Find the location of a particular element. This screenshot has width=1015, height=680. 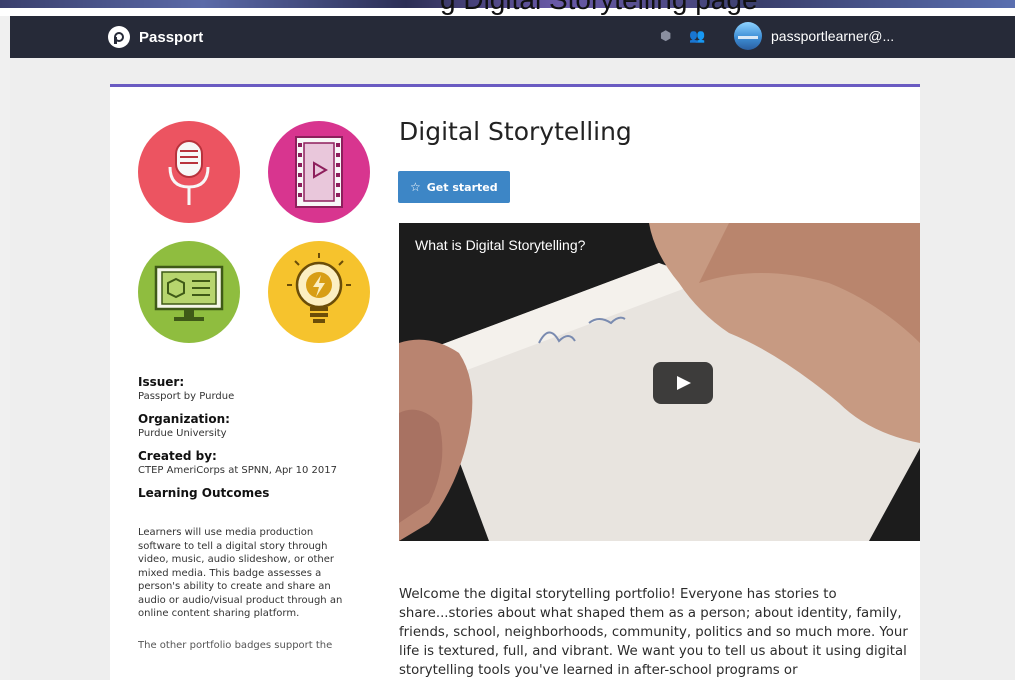

badge-icon: ⬢ is located at coordinates (665, 37).